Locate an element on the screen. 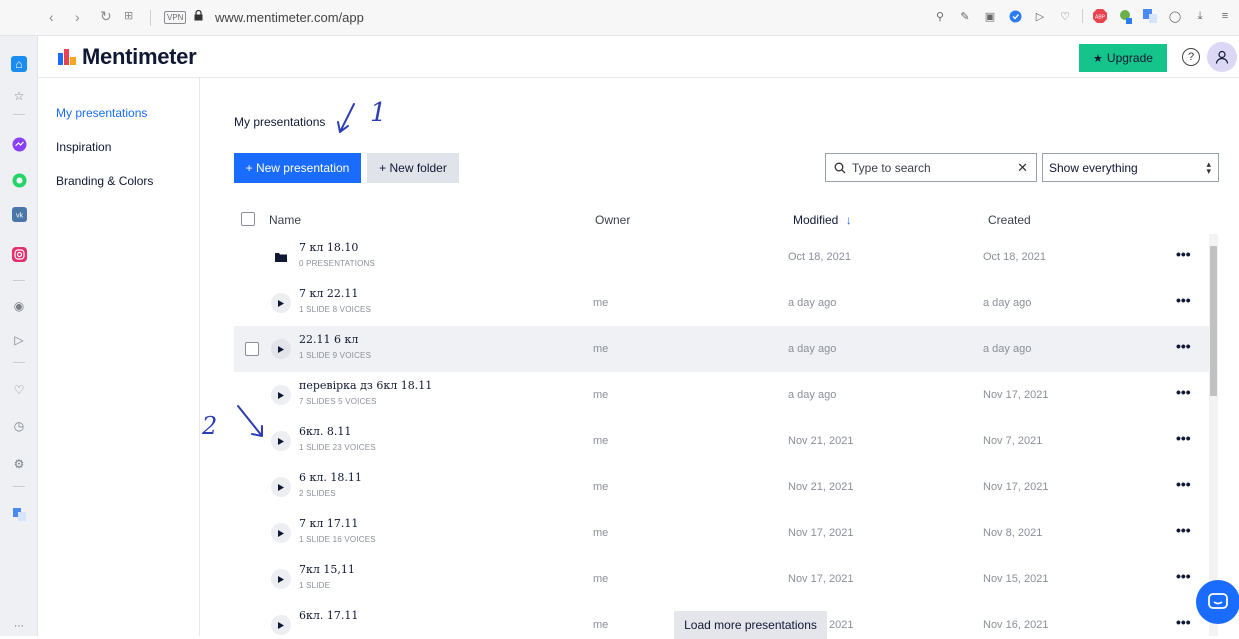  download-icon: ⤓ is located at coordinates (1200, 16).